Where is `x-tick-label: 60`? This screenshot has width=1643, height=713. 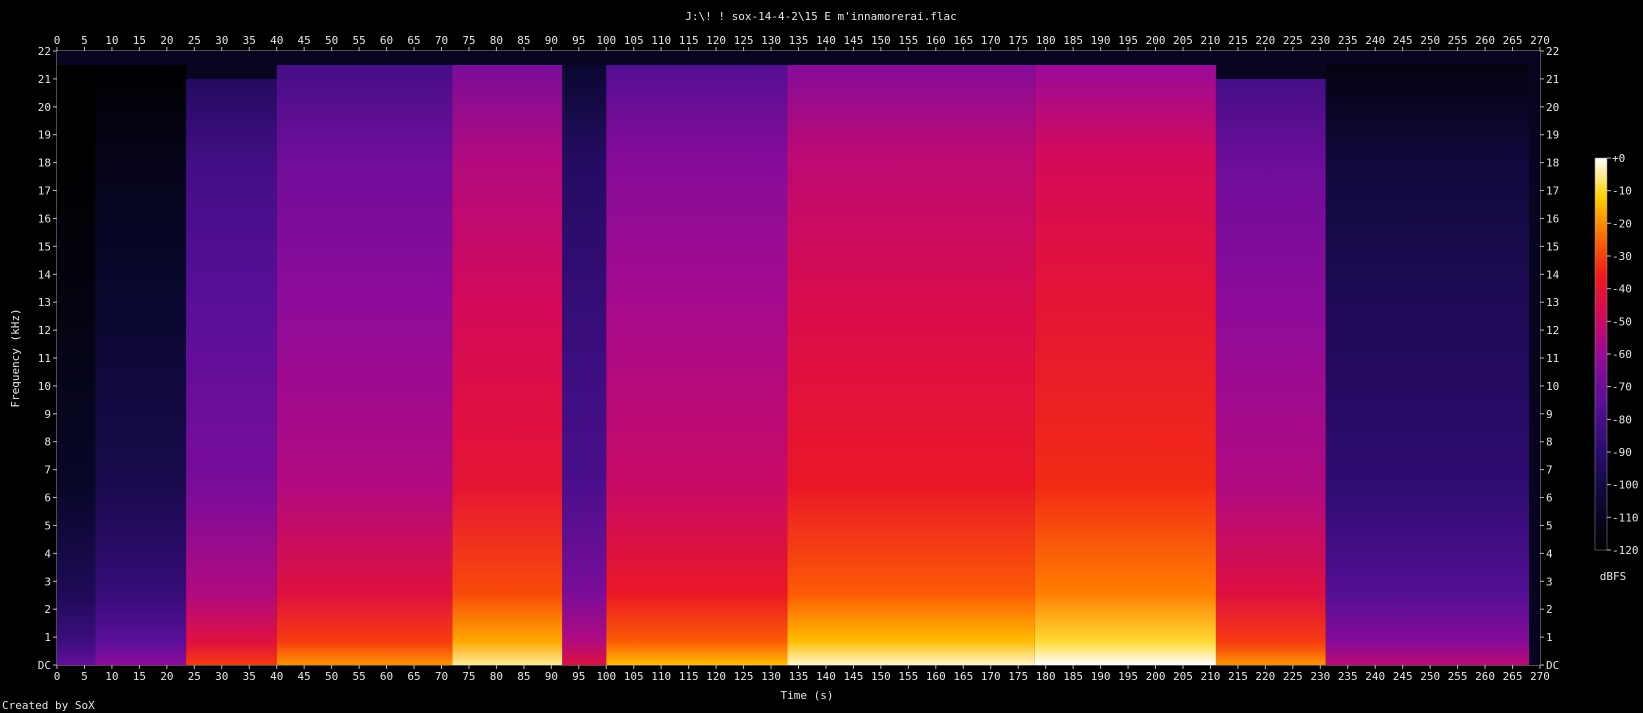 x-tick-label: 60 is located at coordinates (386, 676).